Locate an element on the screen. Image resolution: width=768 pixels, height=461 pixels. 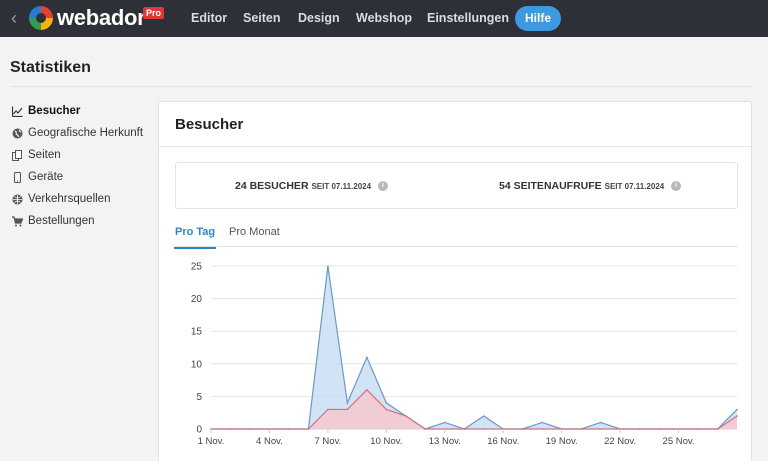
x-tick-label: 10 Nov. is located at coordinates (386, 441).